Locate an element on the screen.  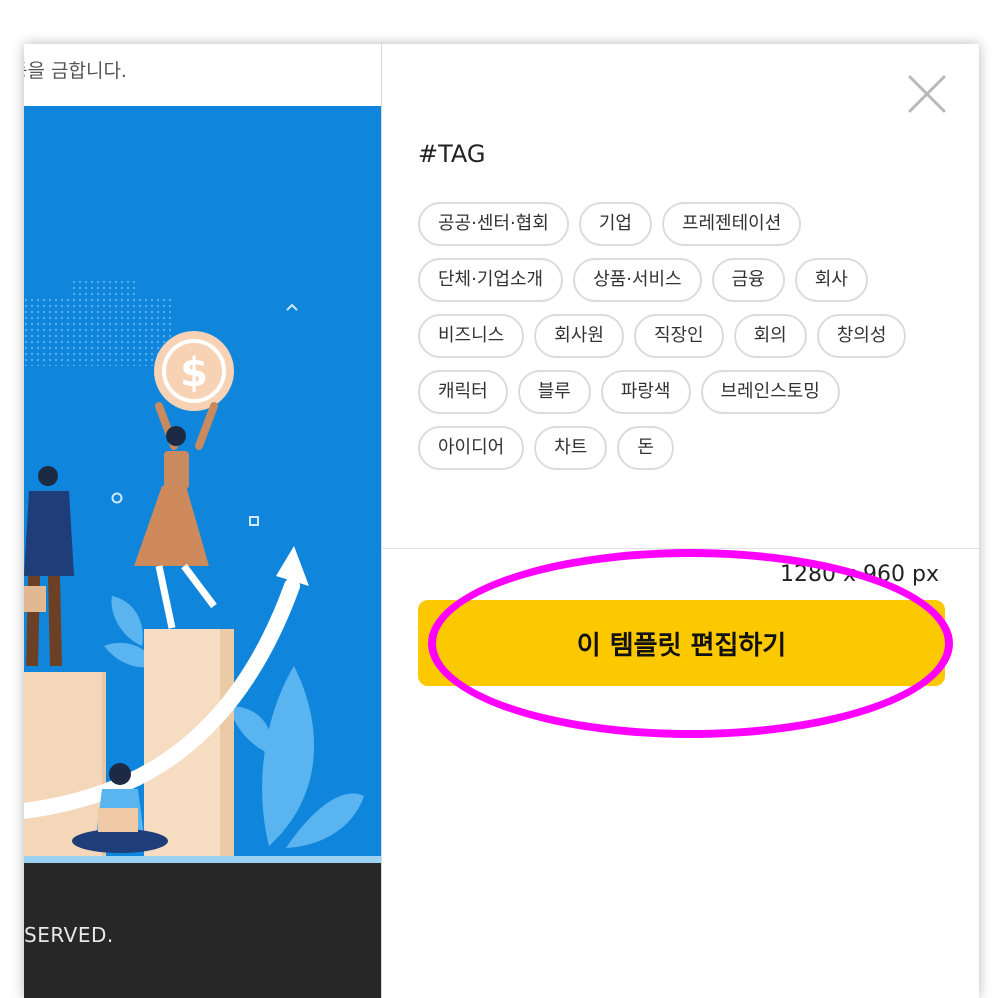
template-size: 1280 x 960 px is located at coordinates (859, 574).